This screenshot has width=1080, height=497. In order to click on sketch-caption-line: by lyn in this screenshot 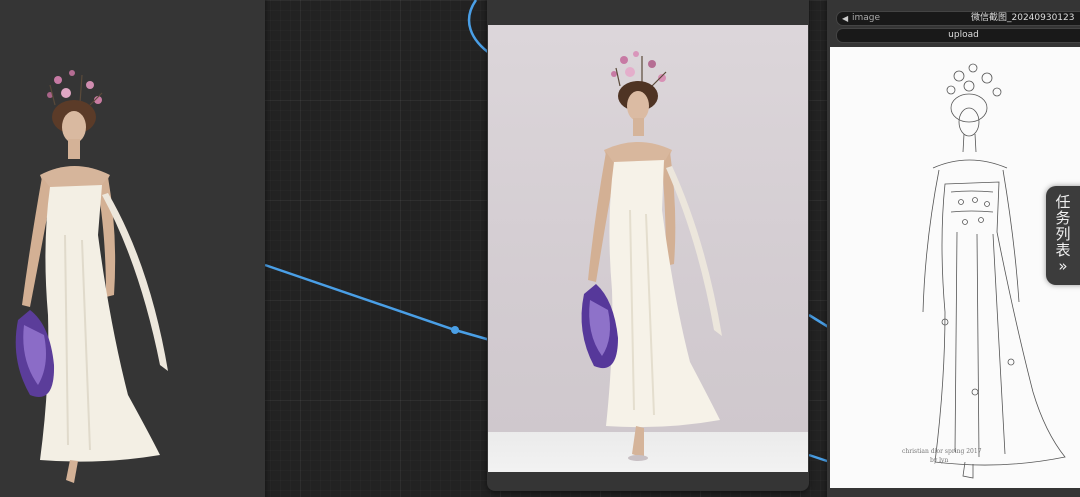, I will do `click(939, 460)`.